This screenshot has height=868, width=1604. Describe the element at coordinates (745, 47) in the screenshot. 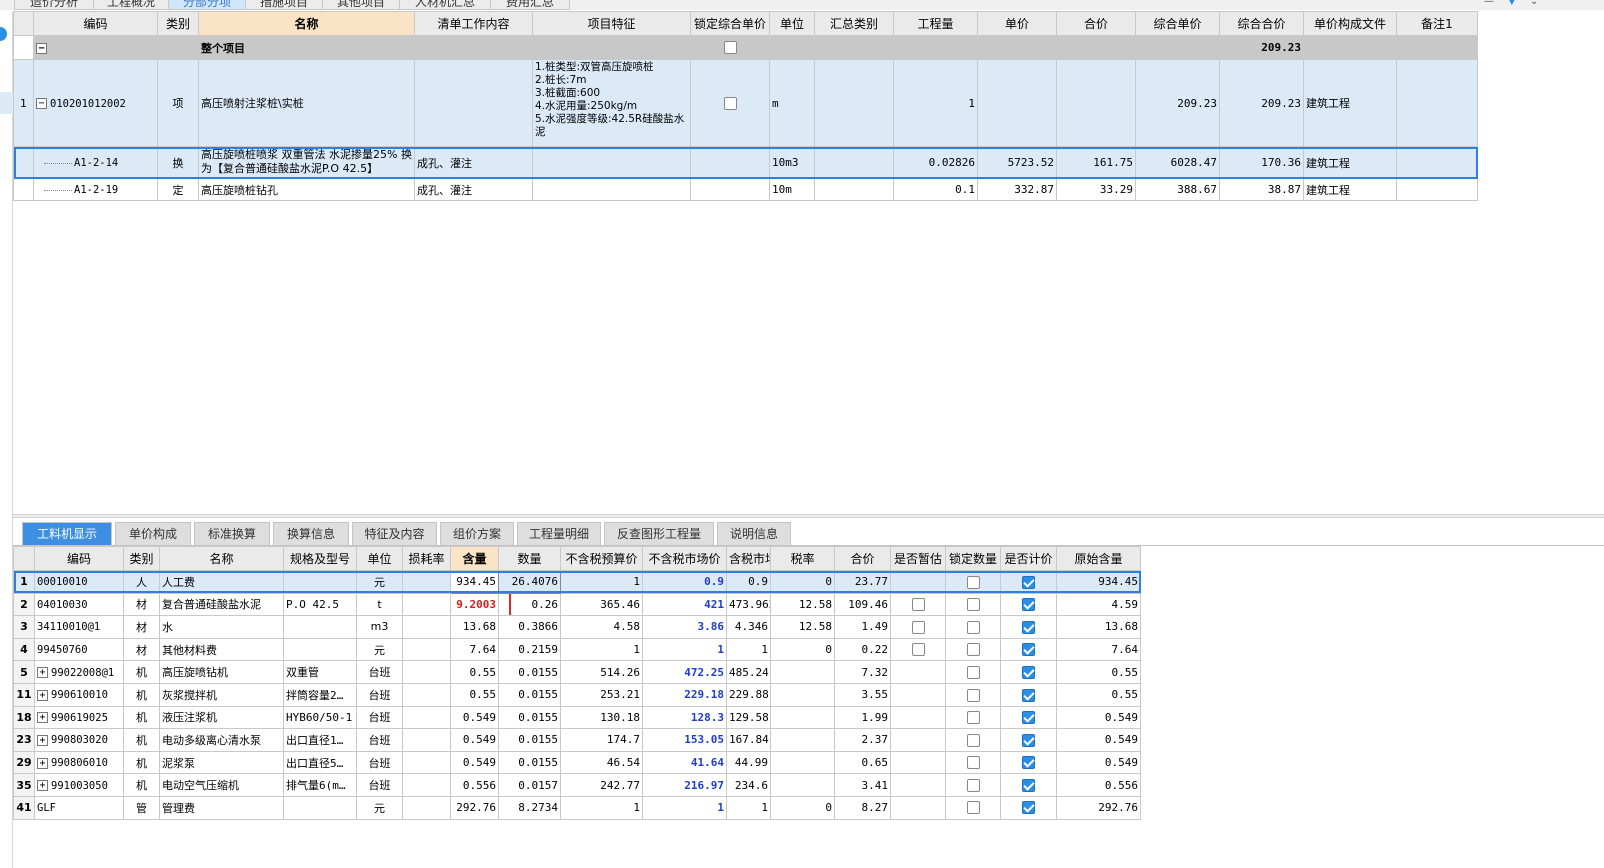

I see `whole-project-row: − 整个项目 209.23` at that location.